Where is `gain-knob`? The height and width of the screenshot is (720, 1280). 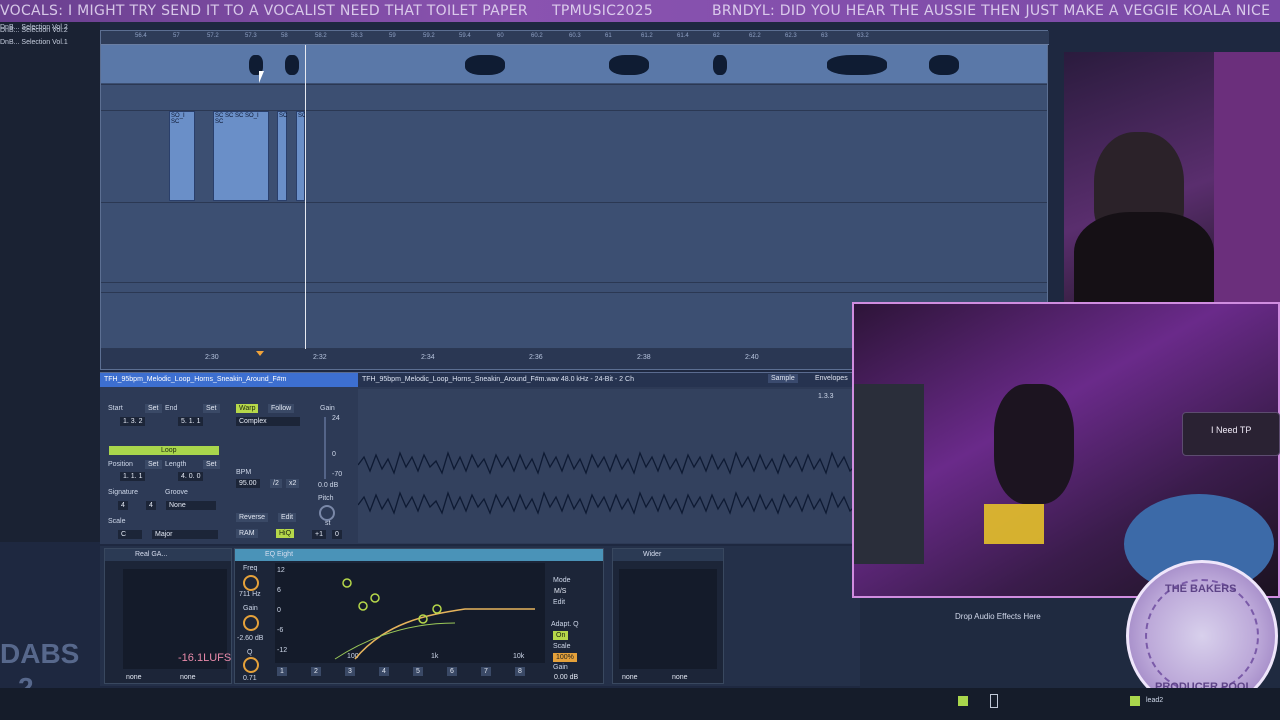
gain-knob is located at coordinates (251, 623).